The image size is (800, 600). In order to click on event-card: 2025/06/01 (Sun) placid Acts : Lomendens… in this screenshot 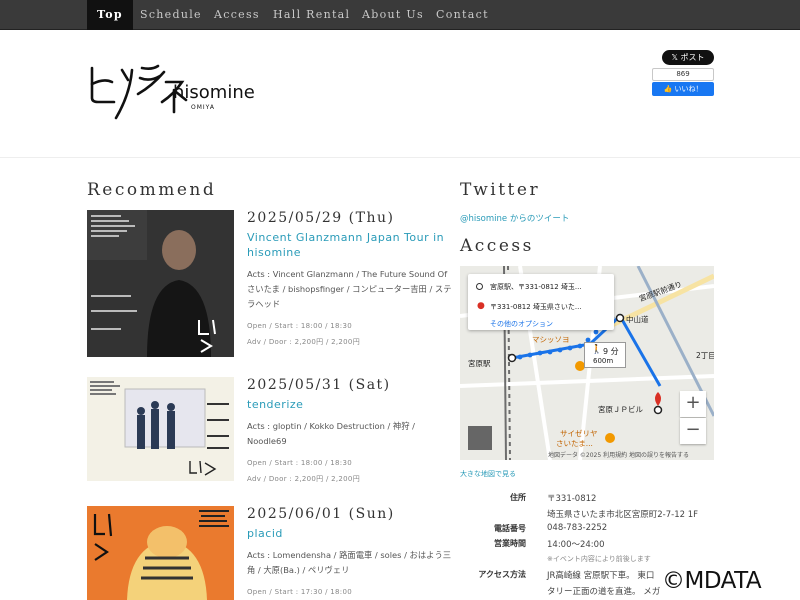, I will do `click(269, 553)`.